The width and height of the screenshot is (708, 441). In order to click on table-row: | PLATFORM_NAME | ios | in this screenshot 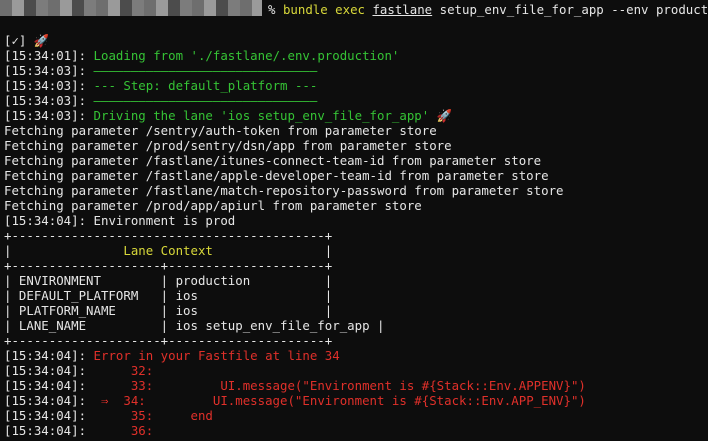, I will do `click(168, 310)`.